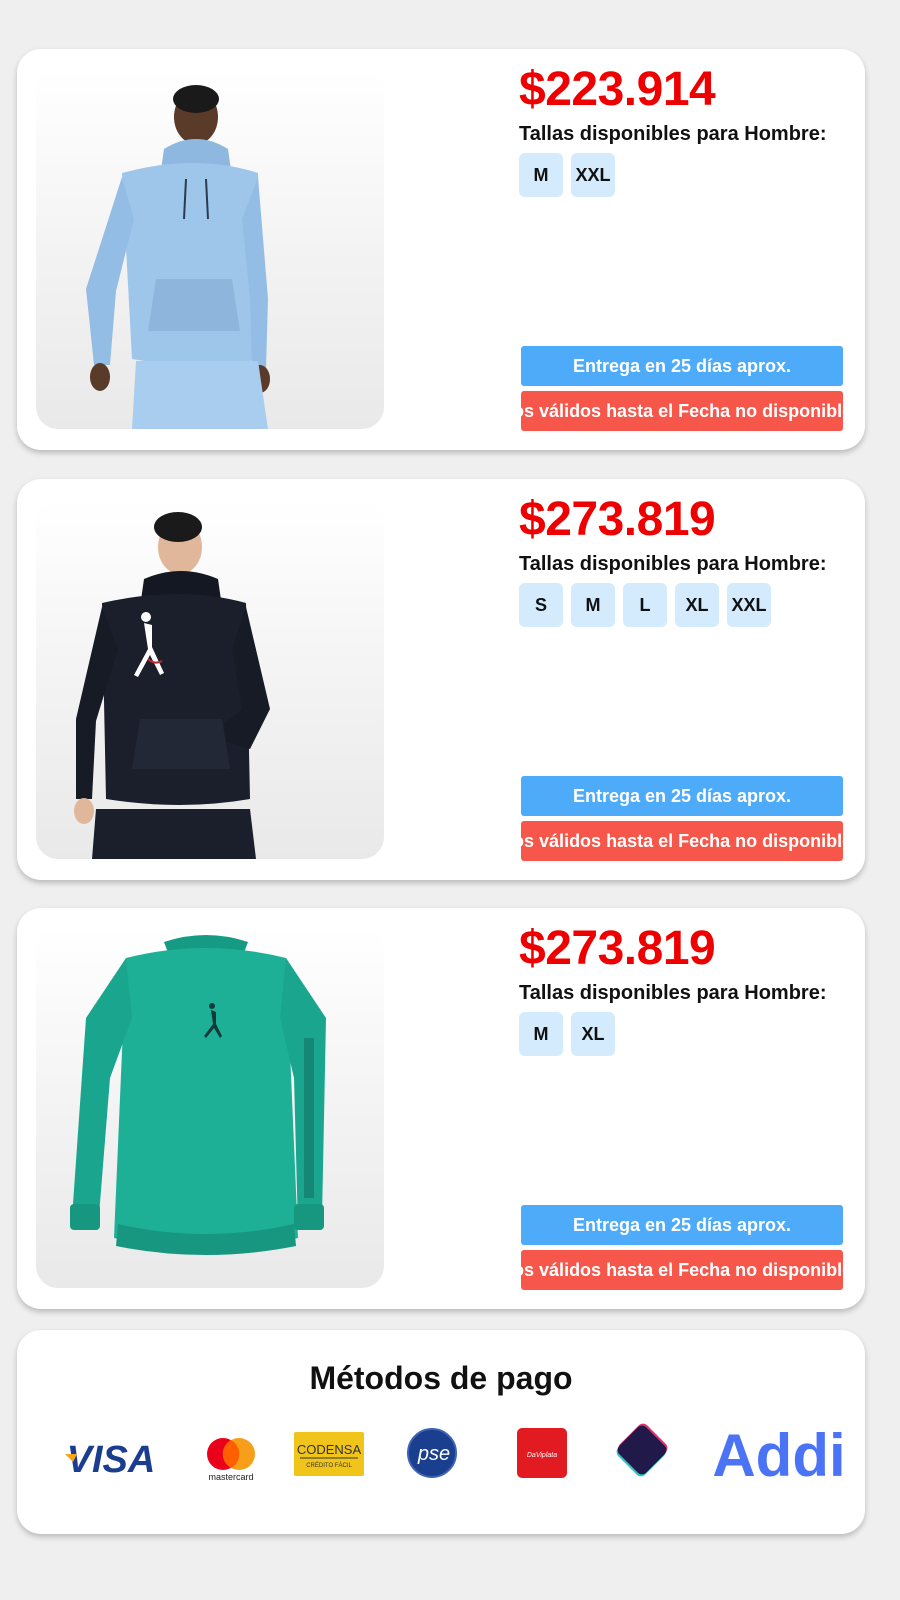 The image size is (900, 1600). I want to click on svg-text: VISA, so click(111, 1458).